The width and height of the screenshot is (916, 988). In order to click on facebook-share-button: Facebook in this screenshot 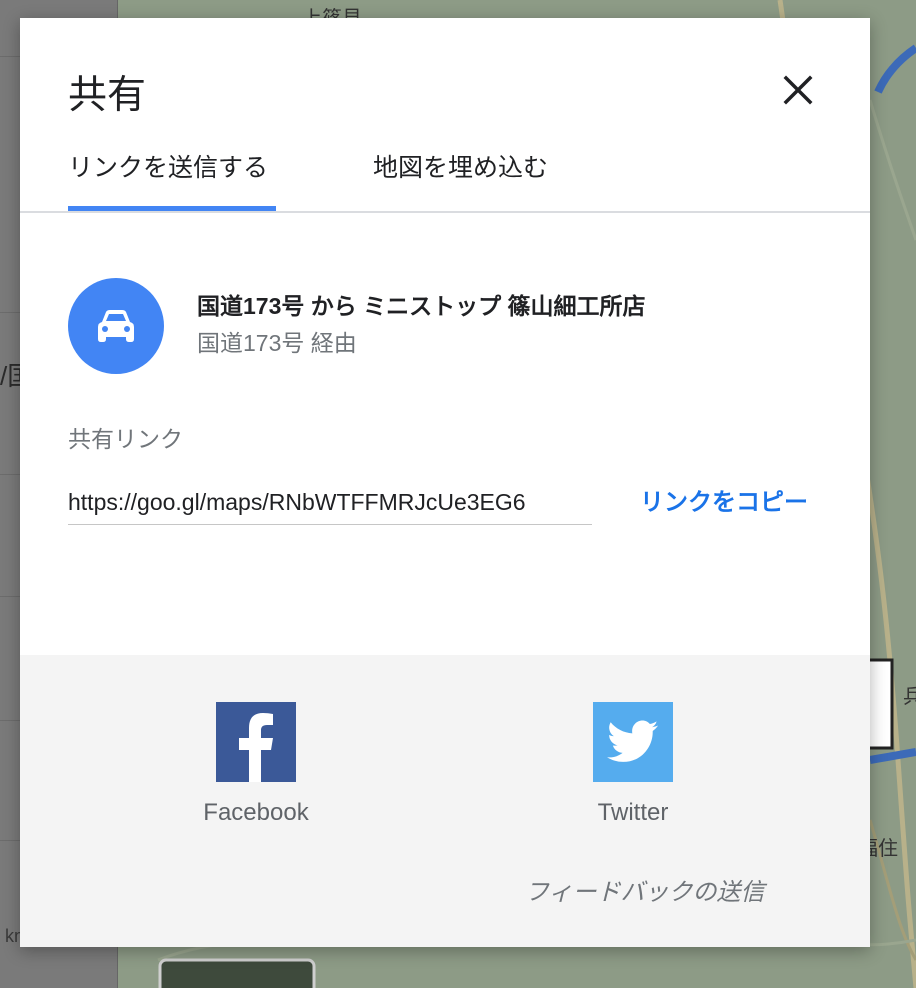, I will do `click(256, 766)`.